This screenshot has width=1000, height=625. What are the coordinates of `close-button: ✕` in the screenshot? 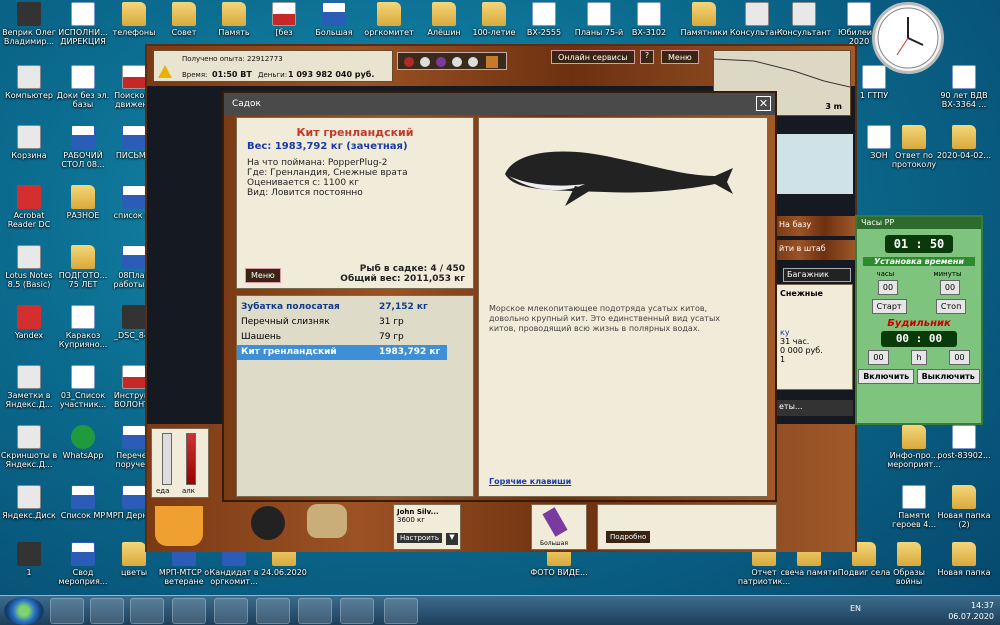 It's located at (763, 103).